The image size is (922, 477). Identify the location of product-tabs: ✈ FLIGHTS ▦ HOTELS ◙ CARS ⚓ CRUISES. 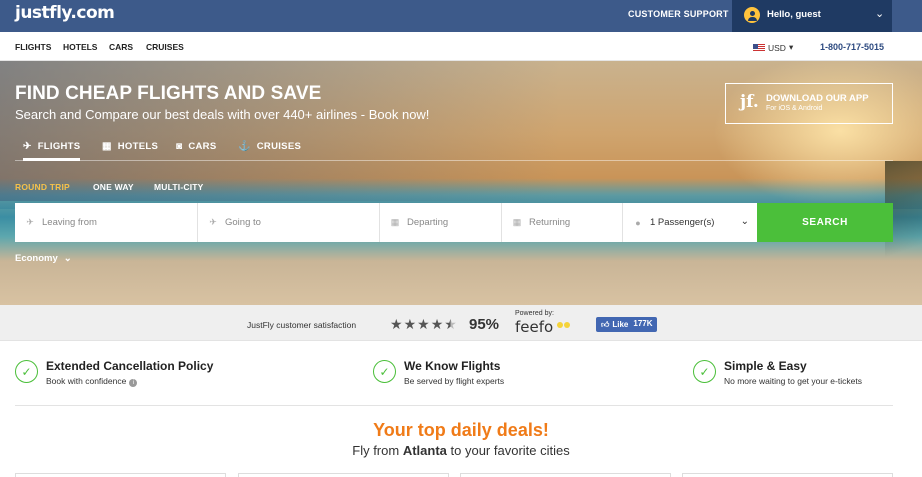
(454, 149).